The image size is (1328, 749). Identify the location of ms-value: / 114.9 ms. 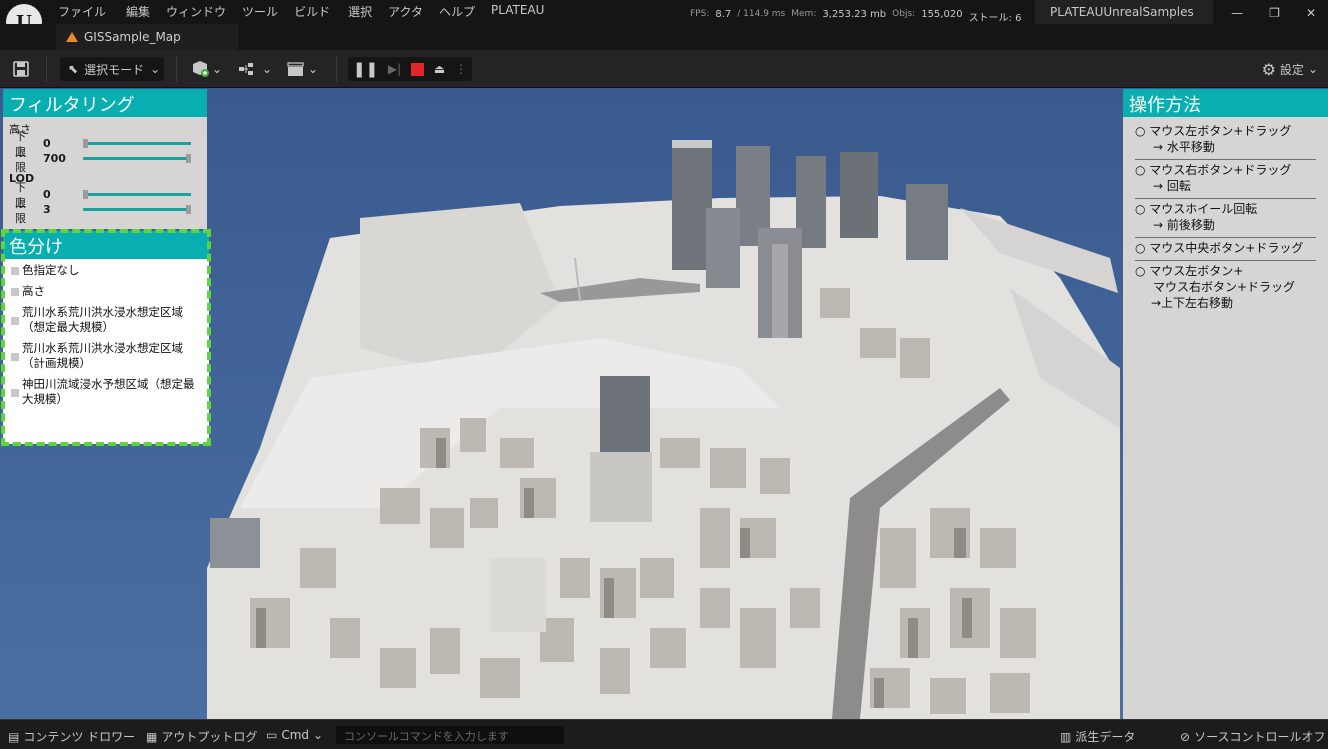
(761, 14).